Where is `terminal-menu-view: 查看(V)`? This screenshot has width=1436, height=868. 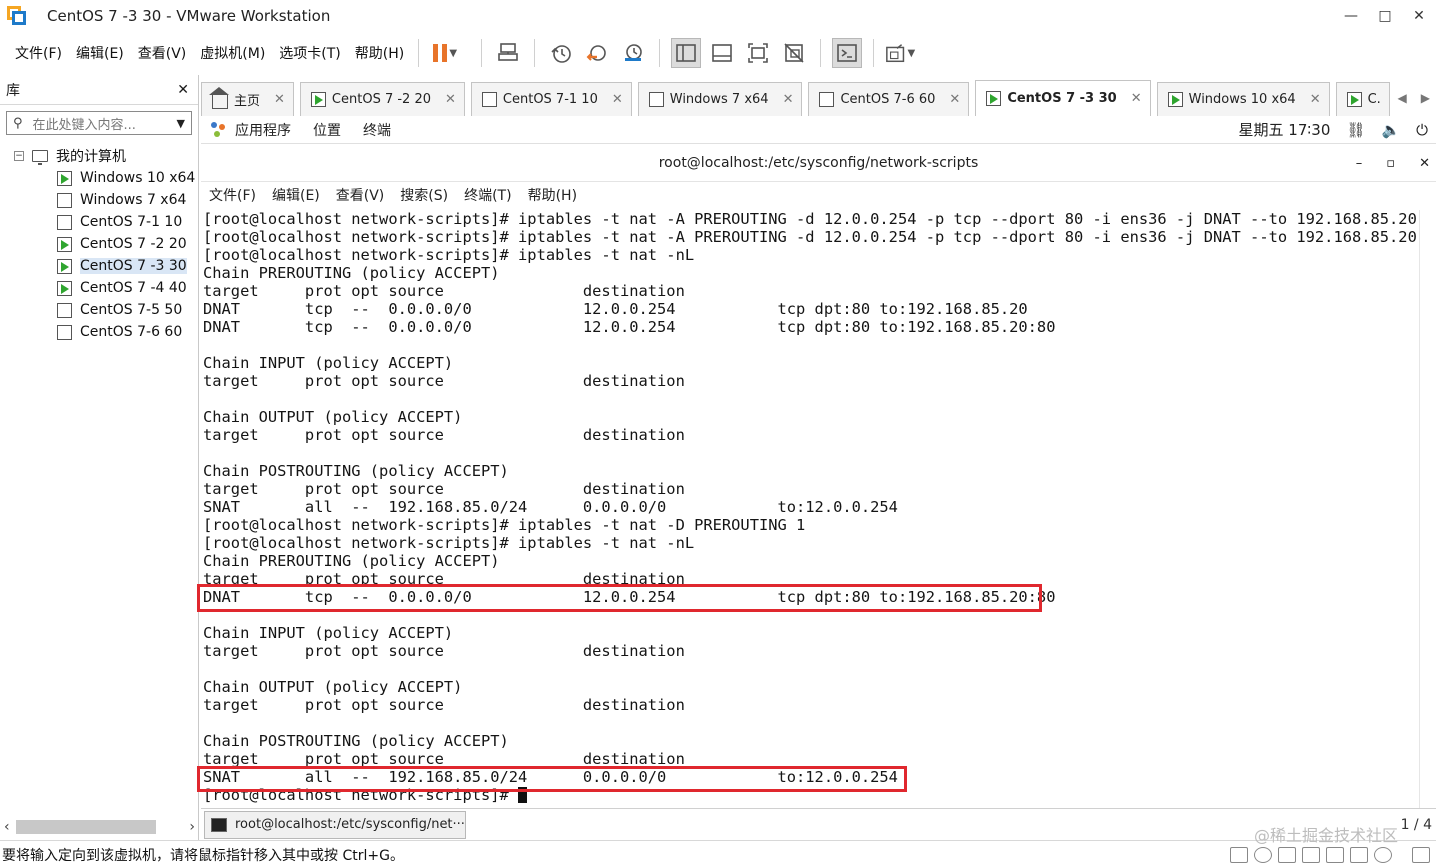 terminal-menu-view: 查看(V) is located at coordinates (360, 195).